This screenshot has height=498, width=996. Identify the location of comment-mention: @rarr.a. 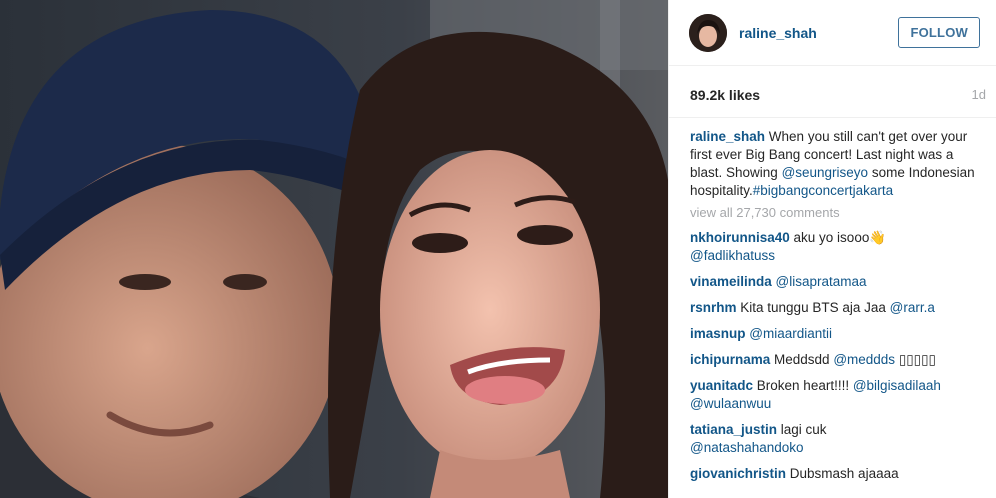
(912, 307).